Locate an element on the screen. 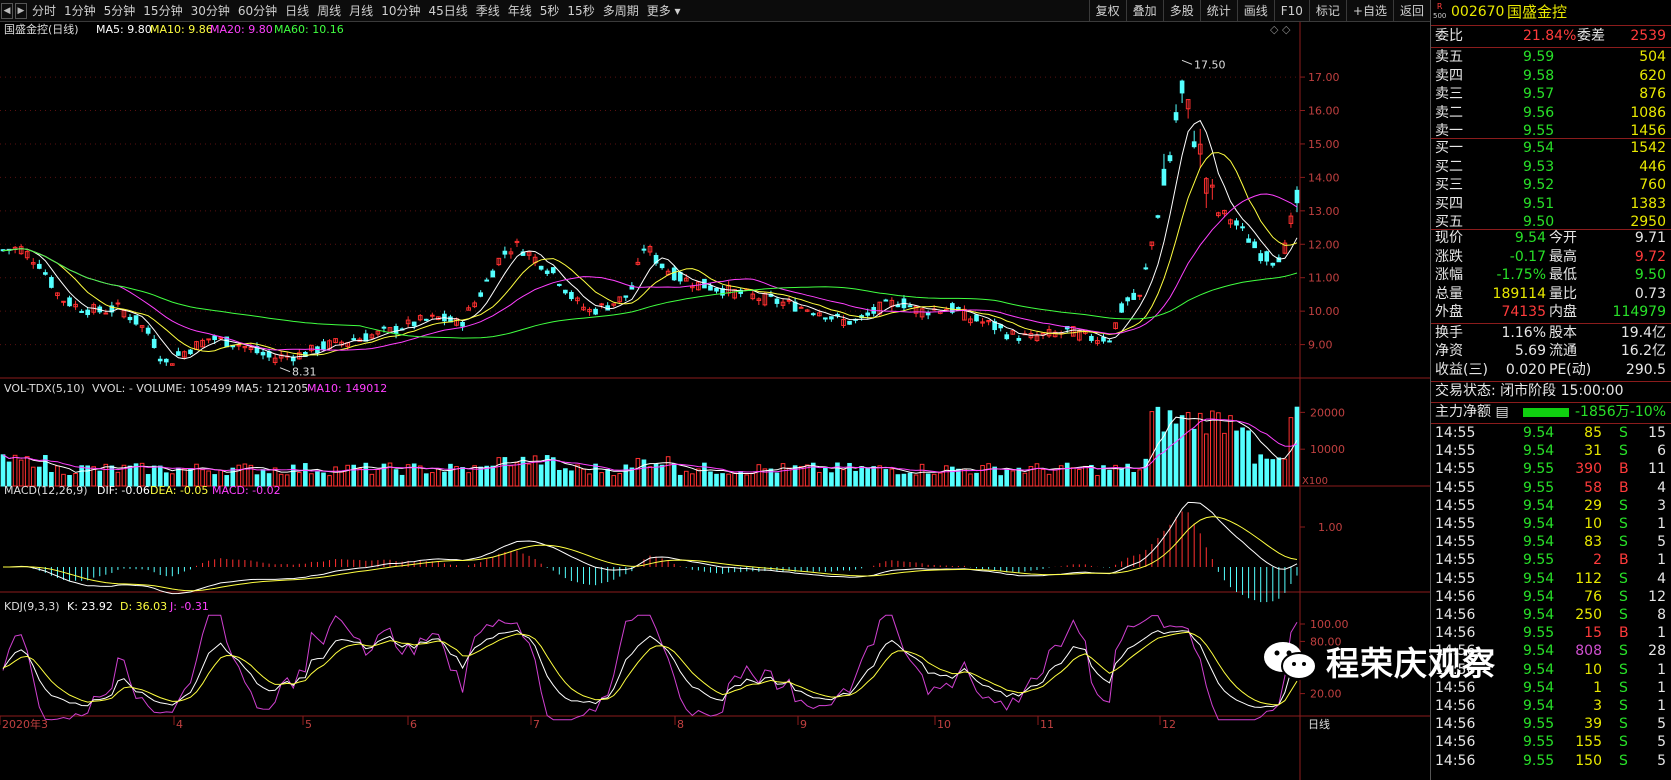 The image size is (1671, 780). tick-row: 14:55 9.55 2 B 1 is located at coordinates (1550, 560).